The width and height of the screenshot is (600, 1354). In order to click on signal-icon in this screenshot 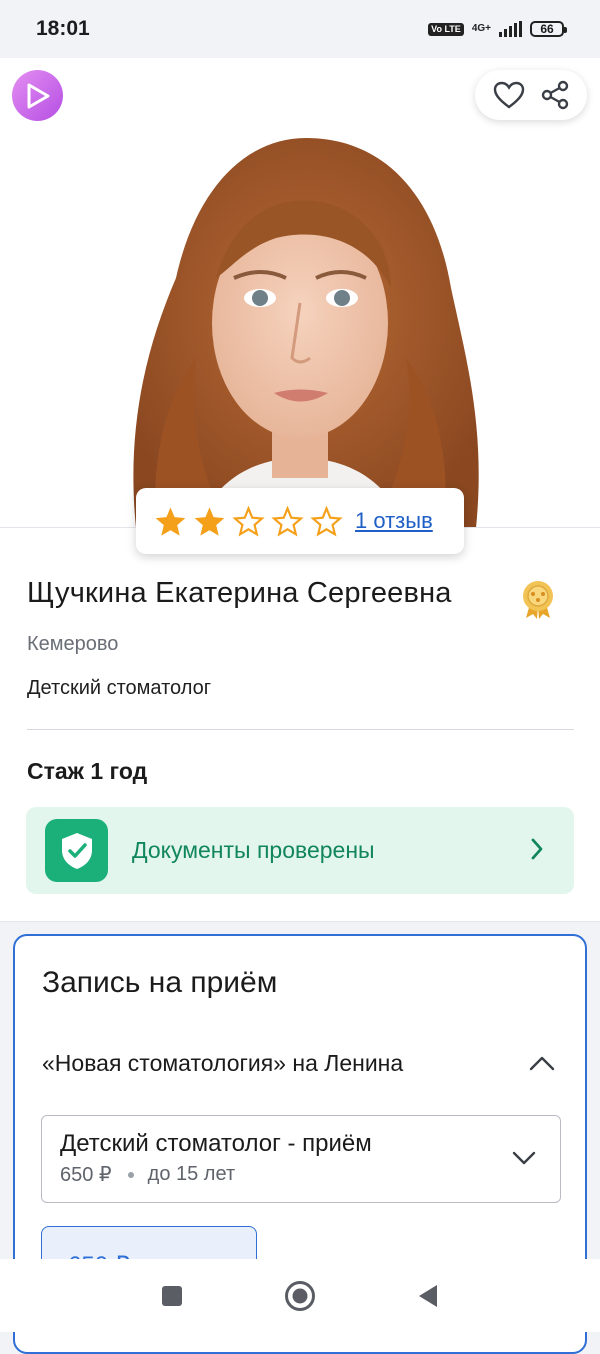, I will do `click(510, 29)`.